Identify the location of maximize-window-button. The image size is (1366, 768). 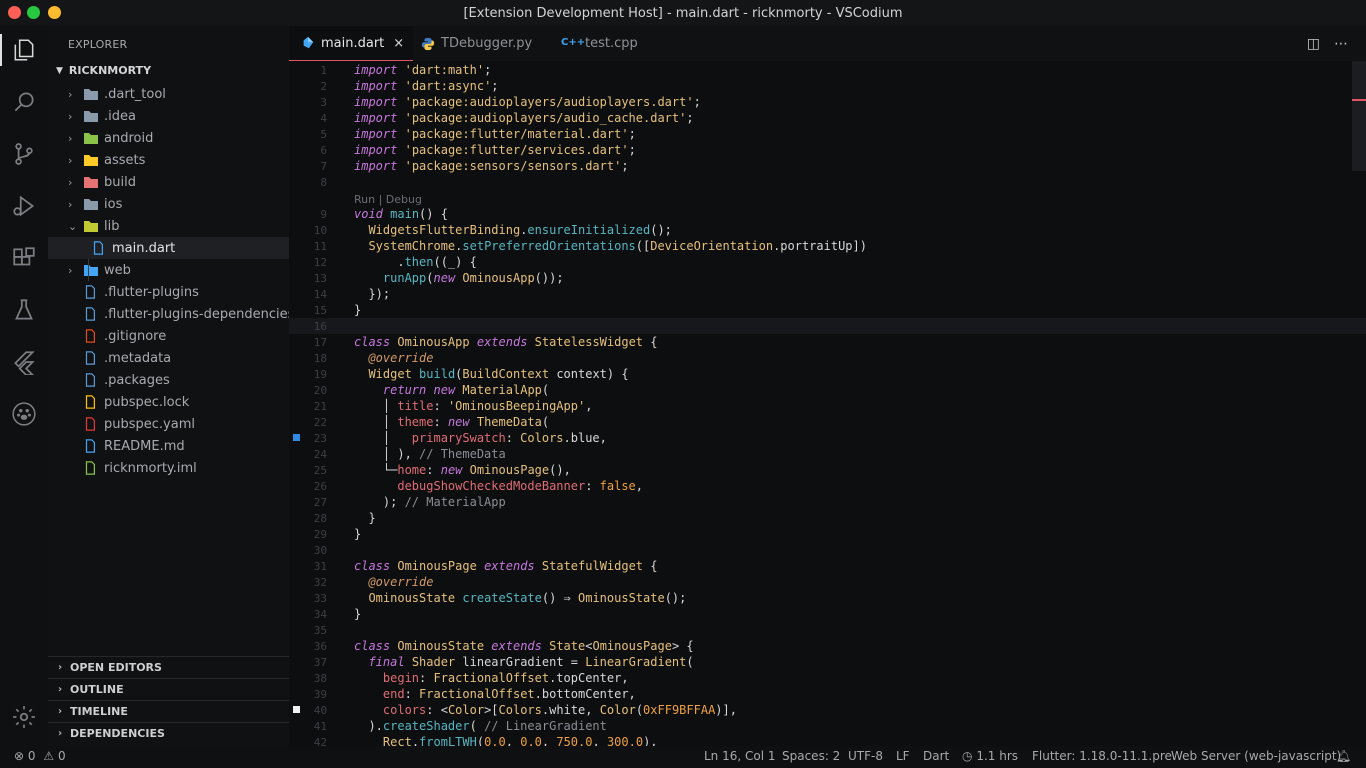
(33, 12).